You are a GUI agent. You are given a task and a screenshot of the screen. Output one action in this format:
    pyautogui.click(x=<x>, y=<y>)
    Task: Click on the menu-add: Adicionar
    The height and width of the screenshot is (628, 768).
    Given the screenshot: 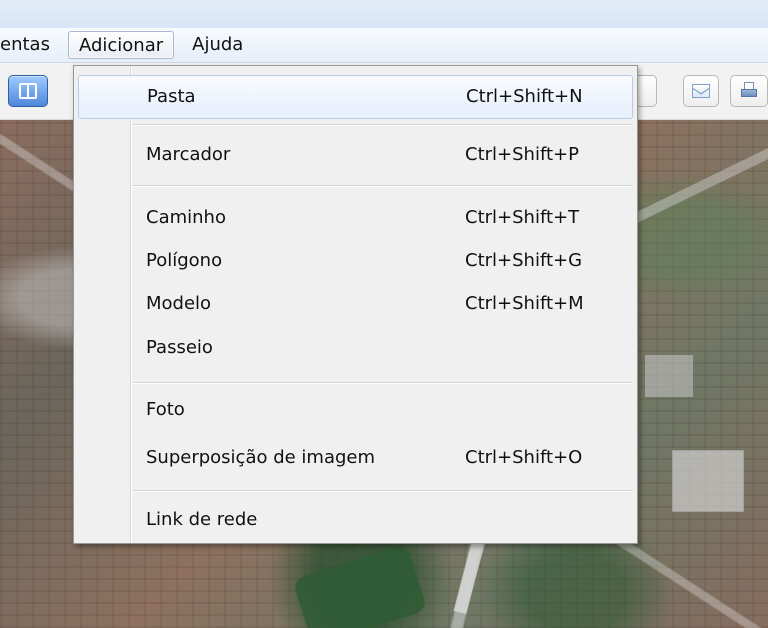 What is the action you would take?
    pyautogui.click(x=121, y=45)
    